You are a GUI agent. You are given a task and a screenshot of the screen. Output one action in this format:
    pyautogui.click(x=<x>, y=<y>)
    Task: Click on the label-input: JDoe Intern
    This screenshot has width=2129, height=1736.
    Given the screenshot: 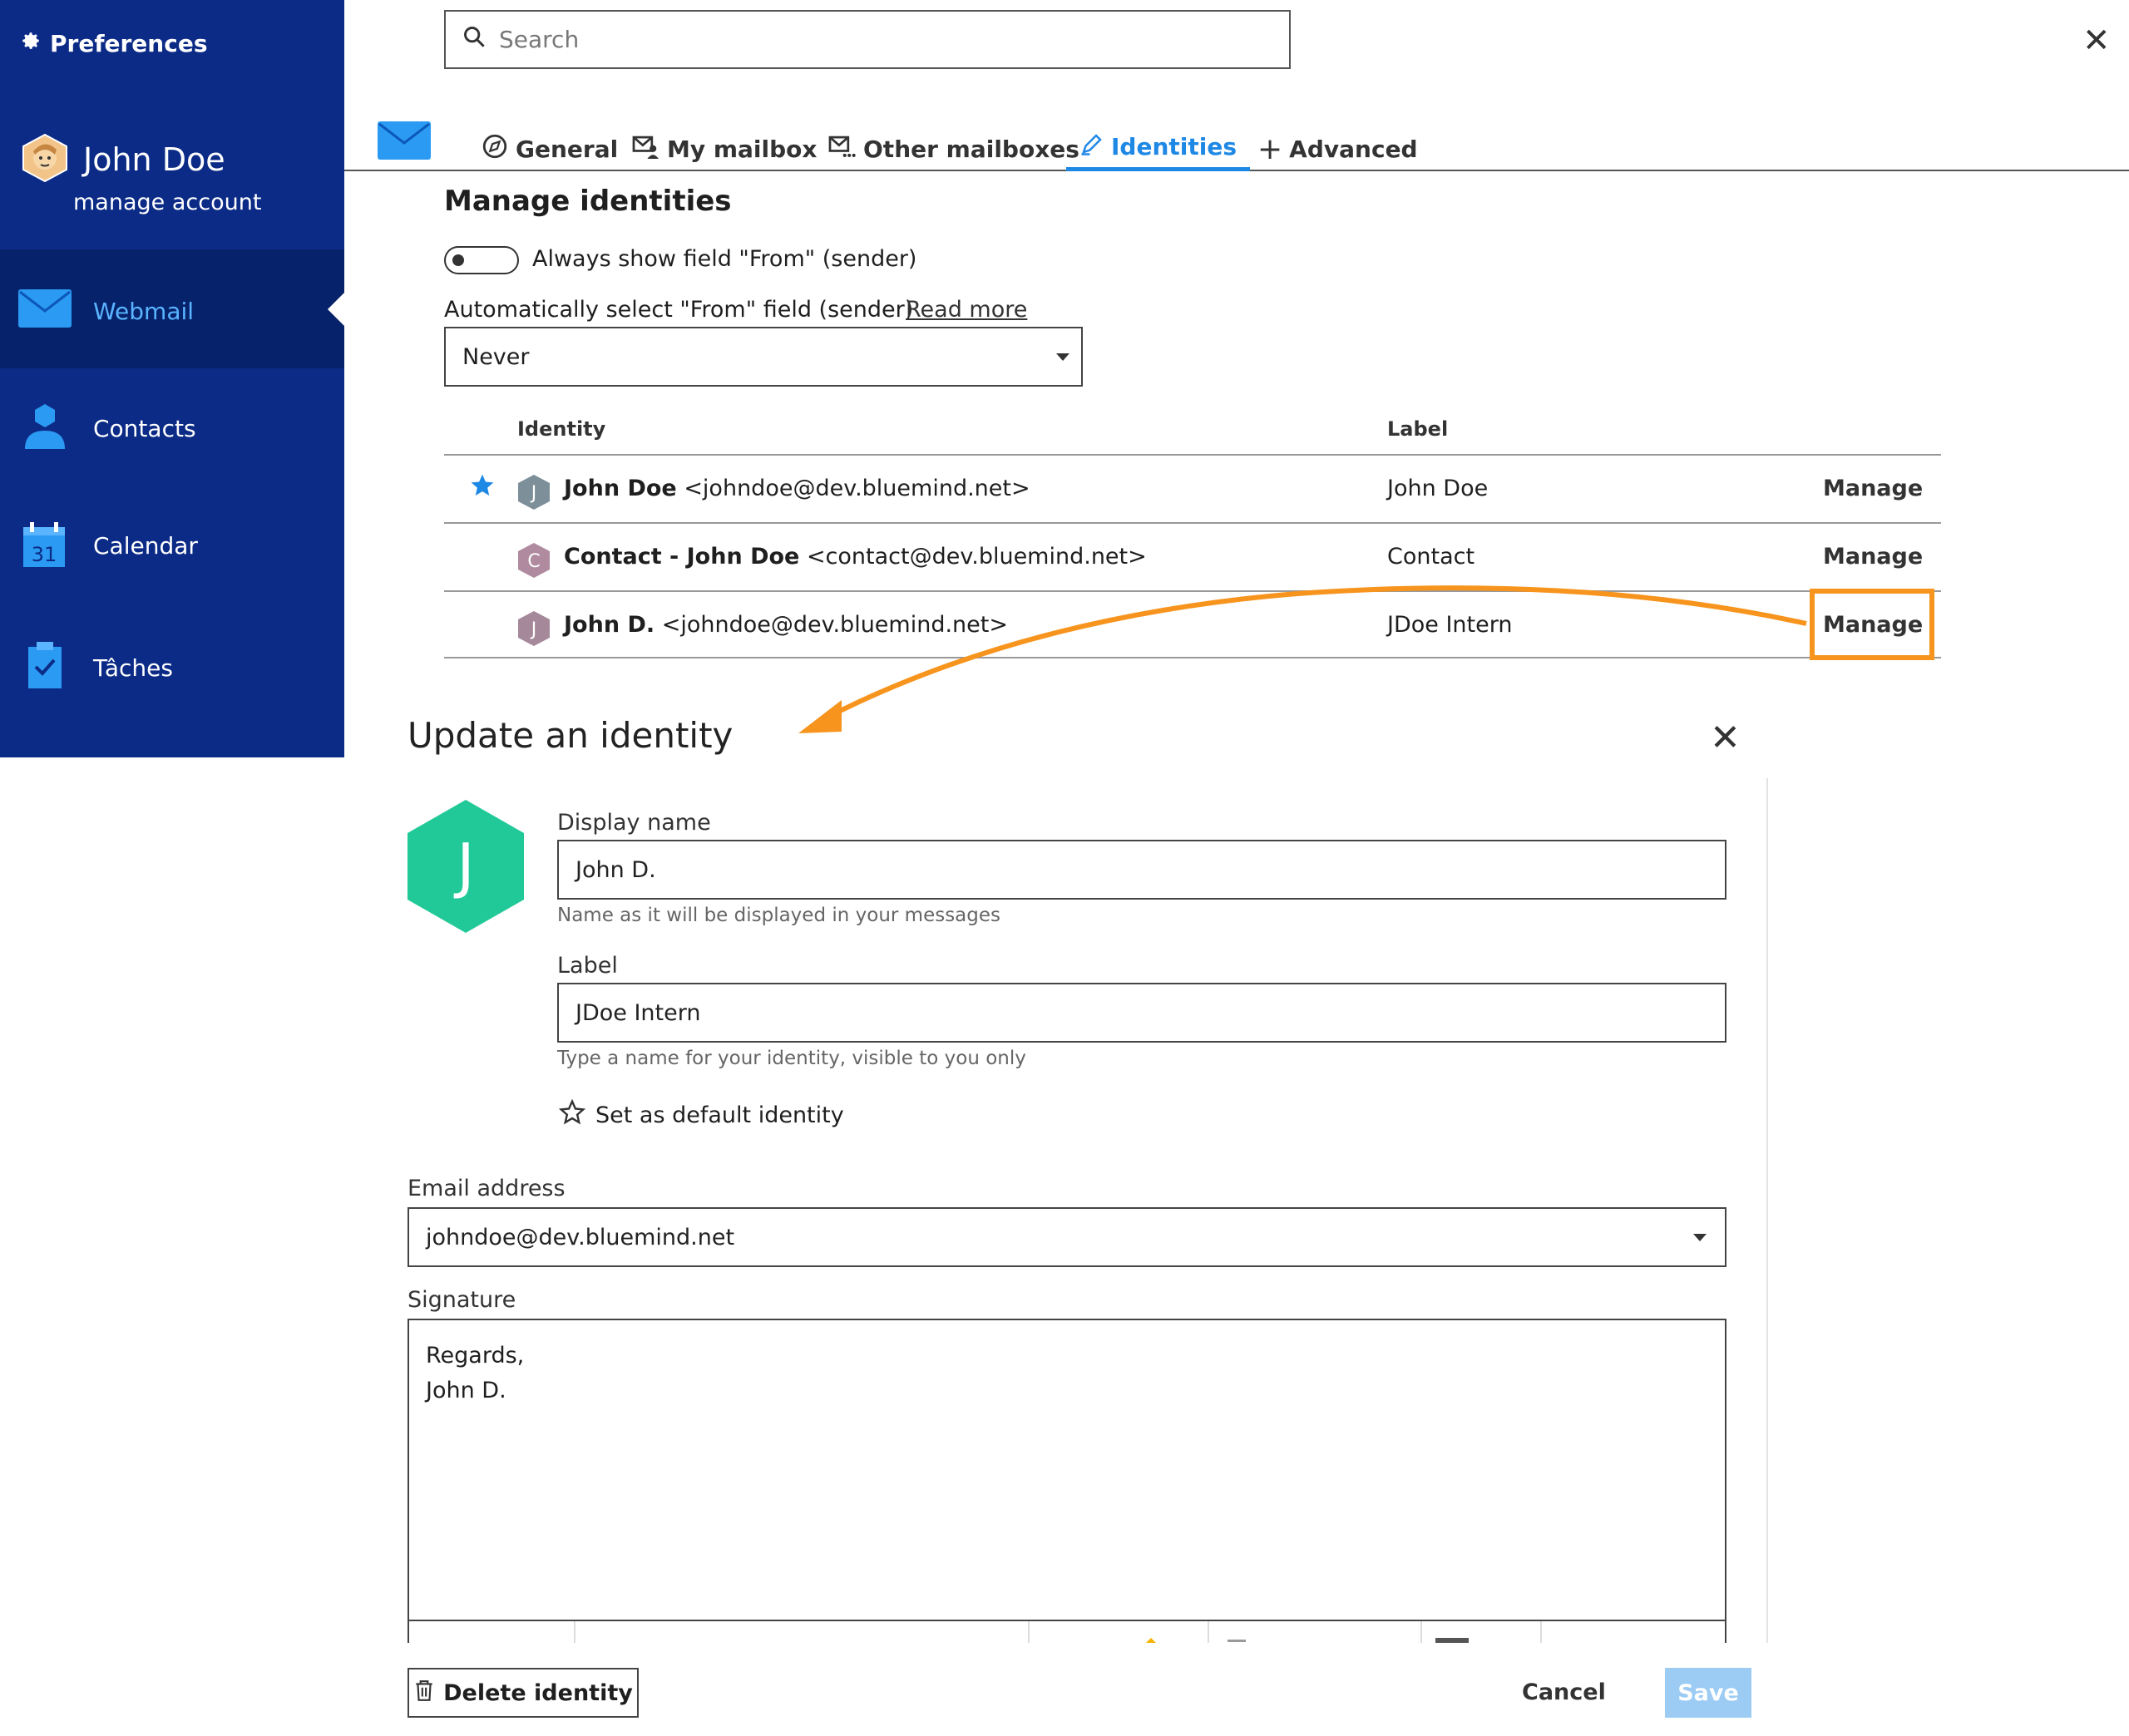 What is the action you would take?
    pyautogui.click(x=1141, y=1013)
    